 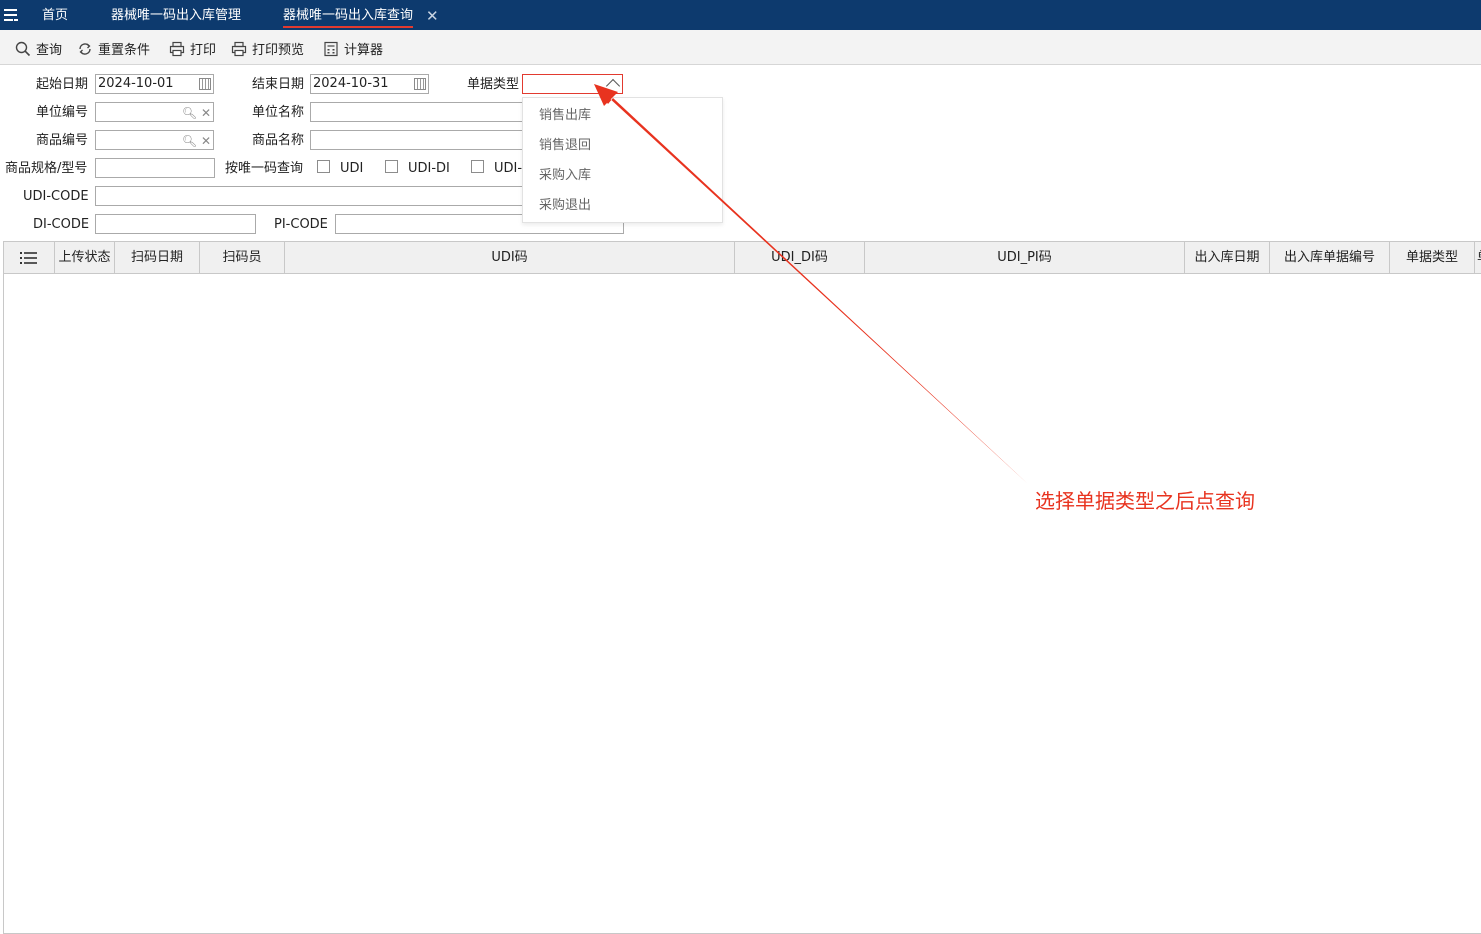 What do you see at coordinates (242, 257) in the screenshot?
I see `column-header: 扫码员` at bounding box center [242, 257].